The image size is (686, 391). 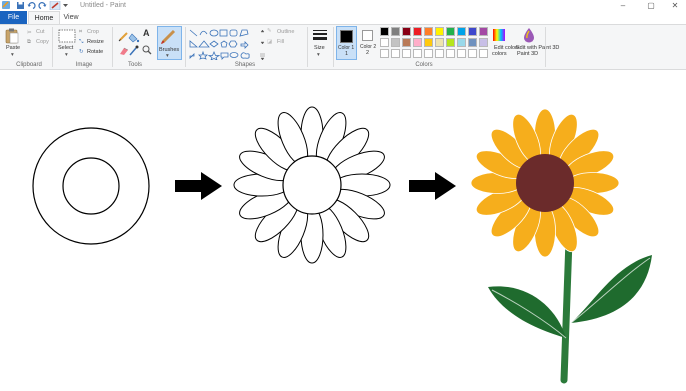 I want to click on cut-label: Cut, so click(x=40, y=32).